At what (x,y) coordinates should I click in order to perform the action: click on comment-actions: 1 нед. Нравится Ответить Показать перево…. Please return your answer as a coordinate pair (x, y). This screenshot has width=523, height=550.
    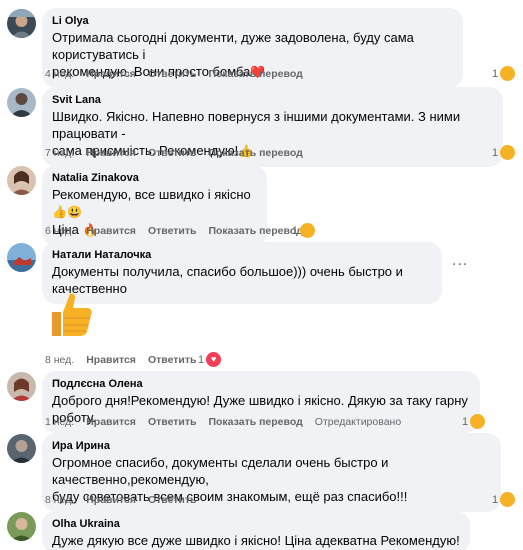
    Looking at the image, I should click on (229, 422).